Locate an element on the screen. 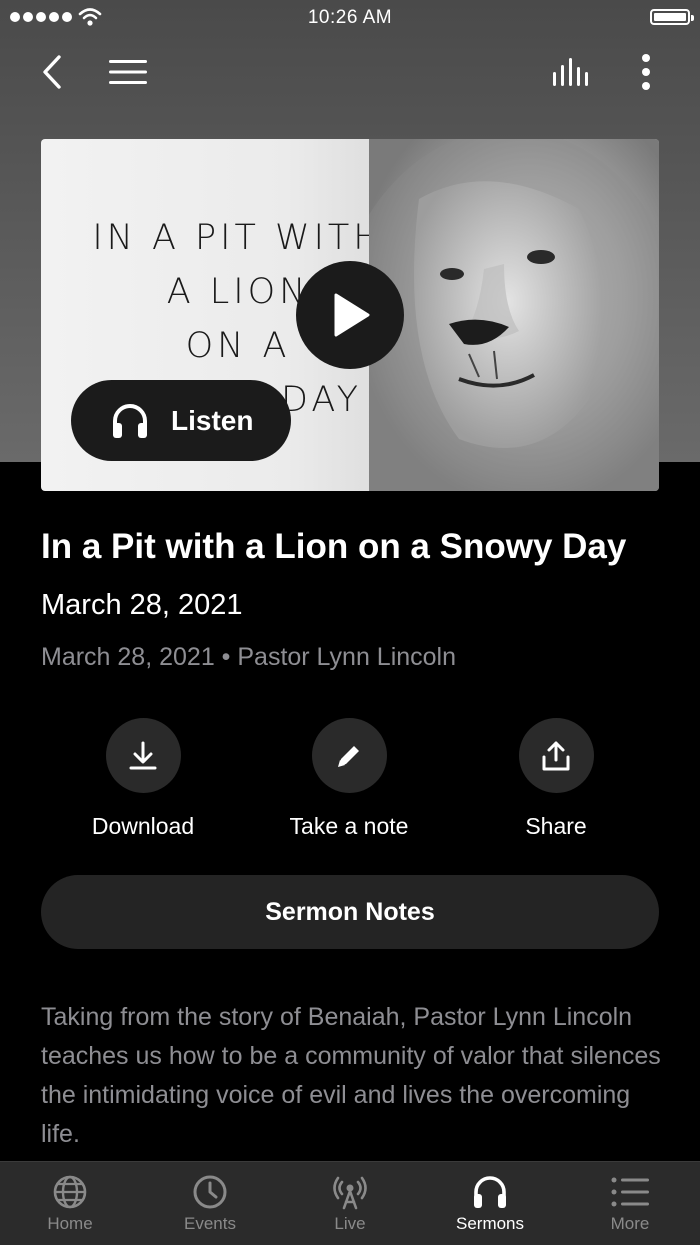  tab-more: More is located at coordinates (630, 1203).